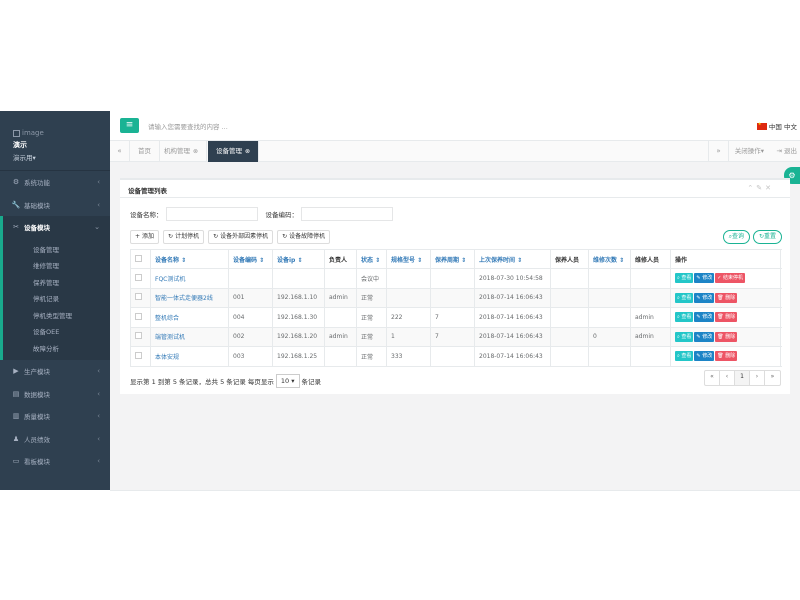 This screenshot has width=800, height=600. Describe the element at coordinates (720, 336) in the screenshot. I see `trash-icon: 🗑` at that location.